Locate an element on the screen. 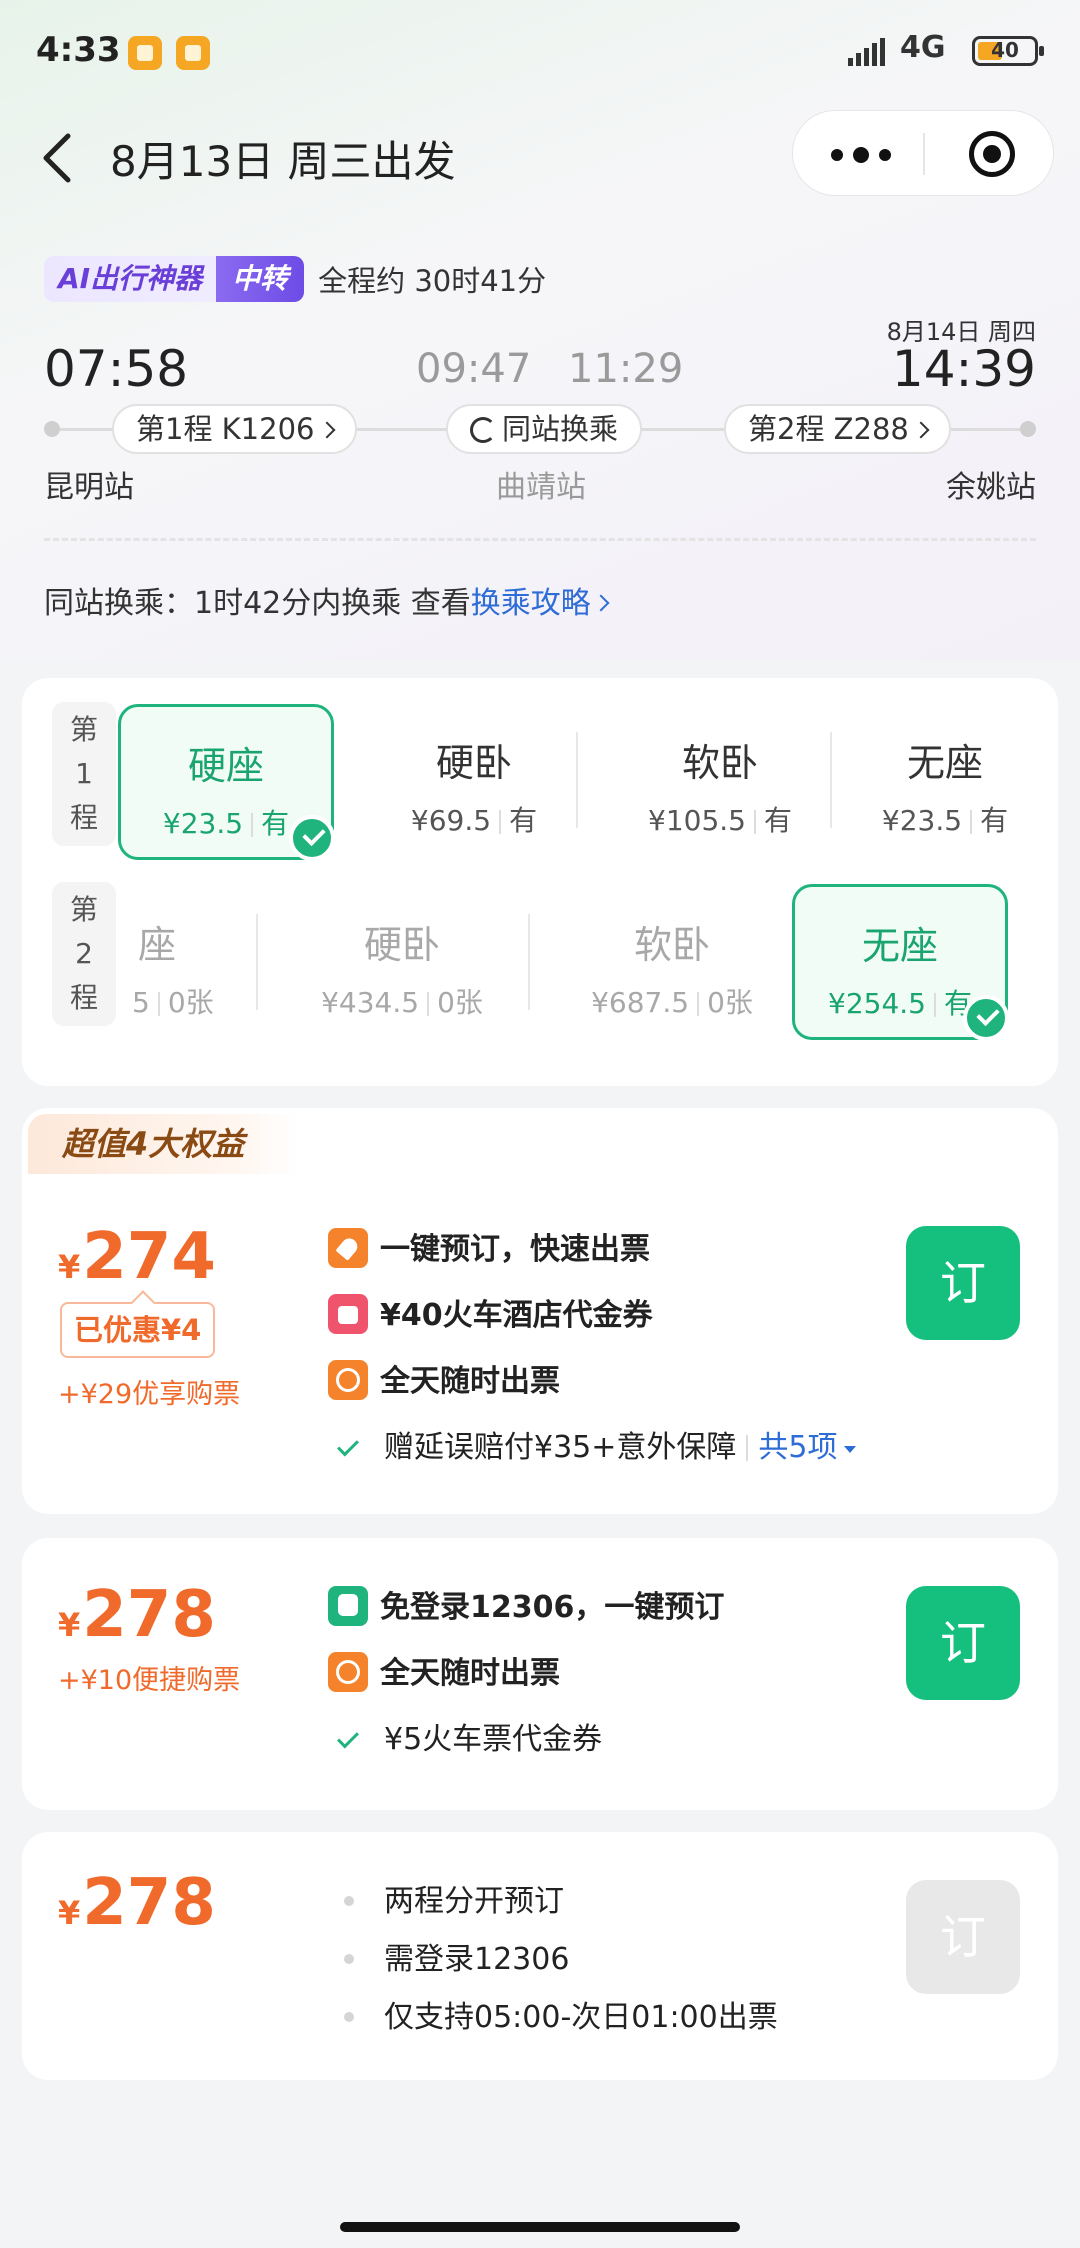 The height and width of the screenshot is (2248, 1080). more-icon is located at coordinates (881, 154).